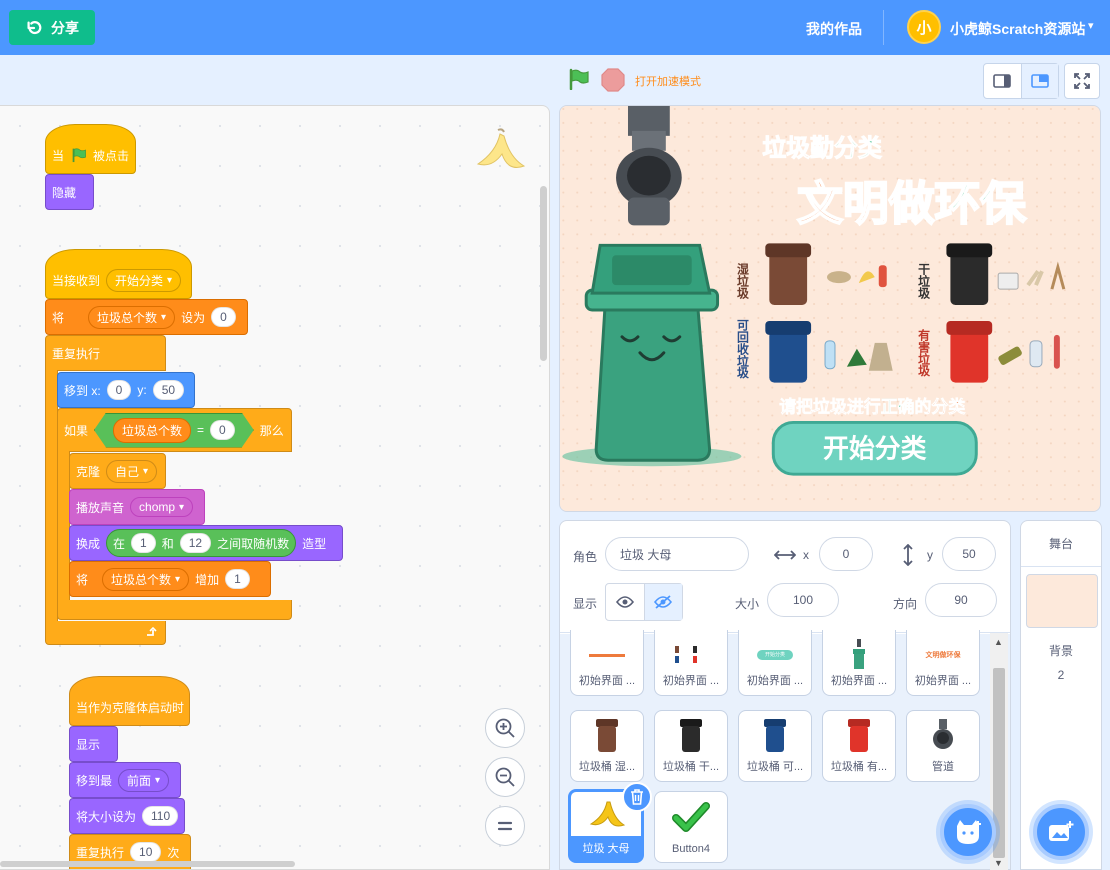  I want to click on equals-operator: 垃圾总个数 = 0, so click(174, 430).